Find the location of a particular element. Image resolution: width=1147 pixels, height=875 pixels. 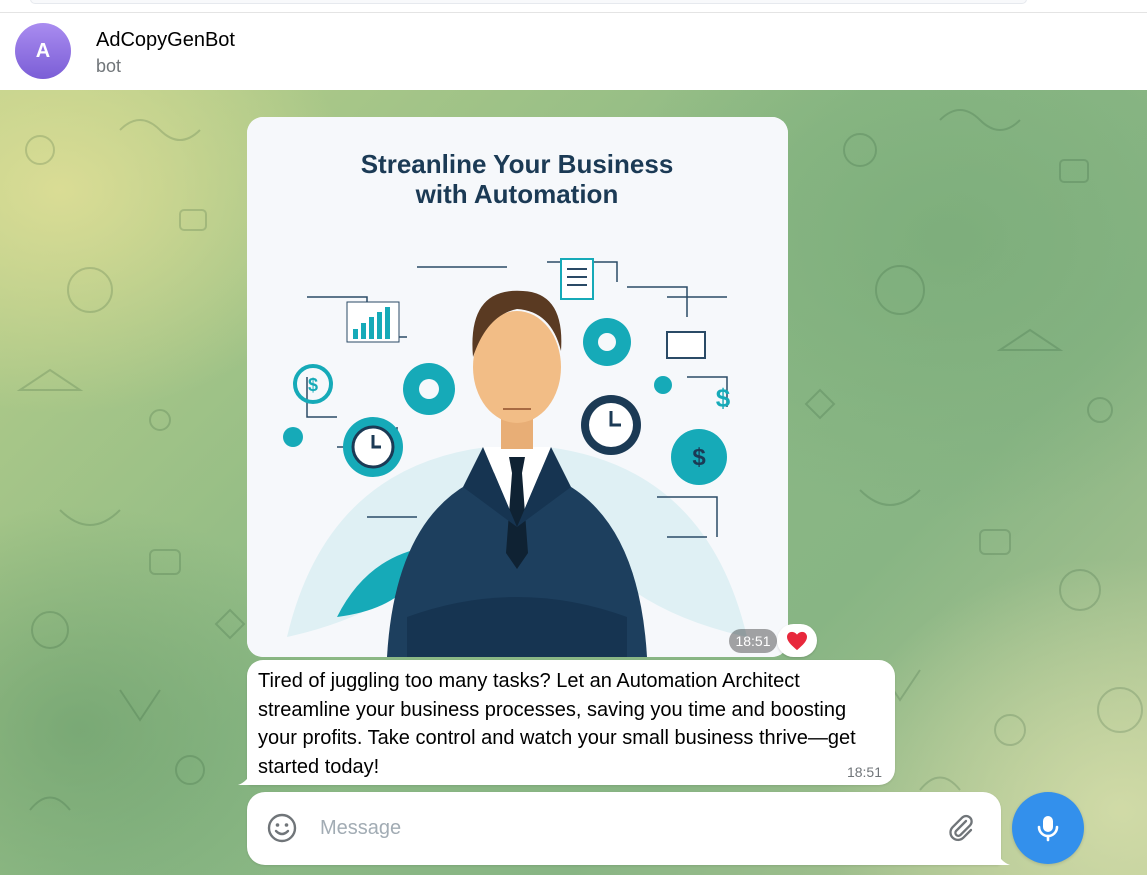

bubble-tail is located at coordinates (245, 778).